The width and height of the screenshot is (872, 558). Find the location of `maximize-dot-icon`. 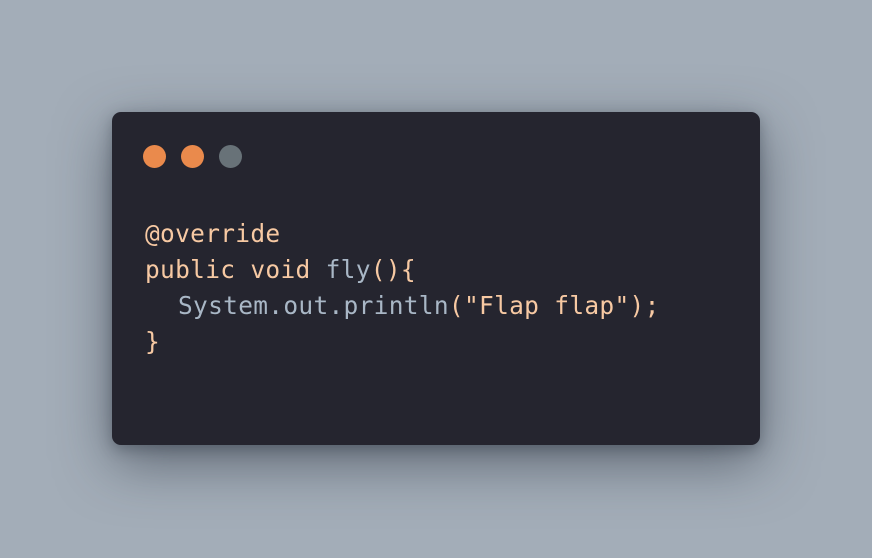

maximize-dot-icon is located at coordinates (230, 156).